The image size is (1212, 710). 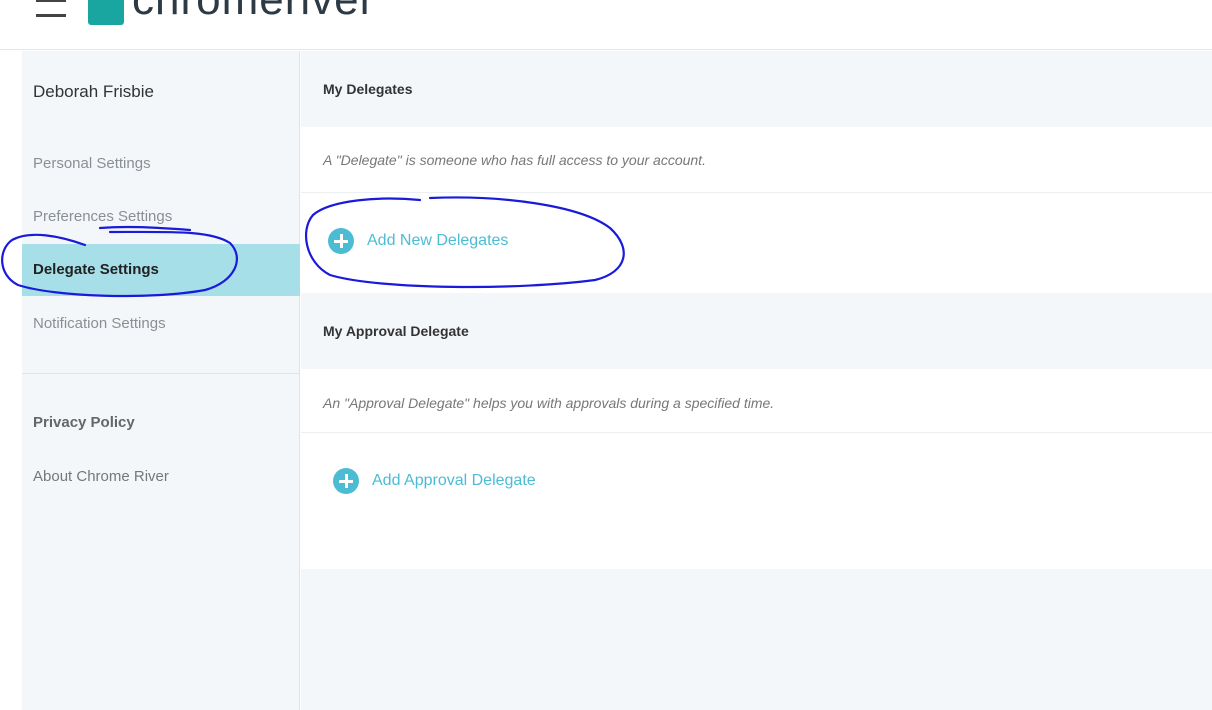 I want to click on sidebar-item-delegate-settings: Delegate Settings, so click(x=161, y=270).